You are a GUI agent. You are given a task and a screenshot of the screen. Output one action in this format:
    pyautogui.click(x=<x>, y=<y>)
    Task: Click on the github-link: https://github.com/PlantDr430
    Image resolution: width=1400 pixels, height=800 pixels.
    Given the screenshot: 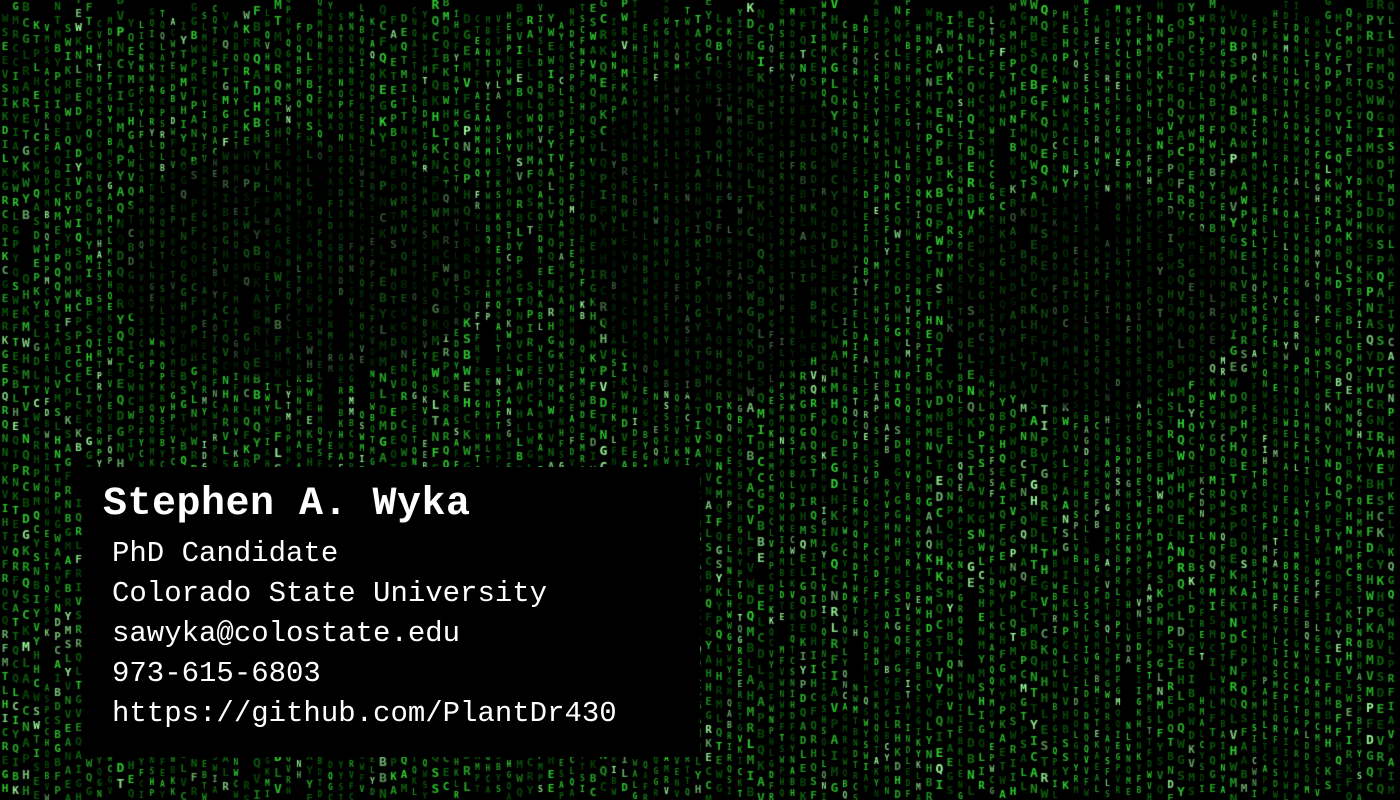 What is the action you would take?
    pyautogui.click(x=364, y=713)
    